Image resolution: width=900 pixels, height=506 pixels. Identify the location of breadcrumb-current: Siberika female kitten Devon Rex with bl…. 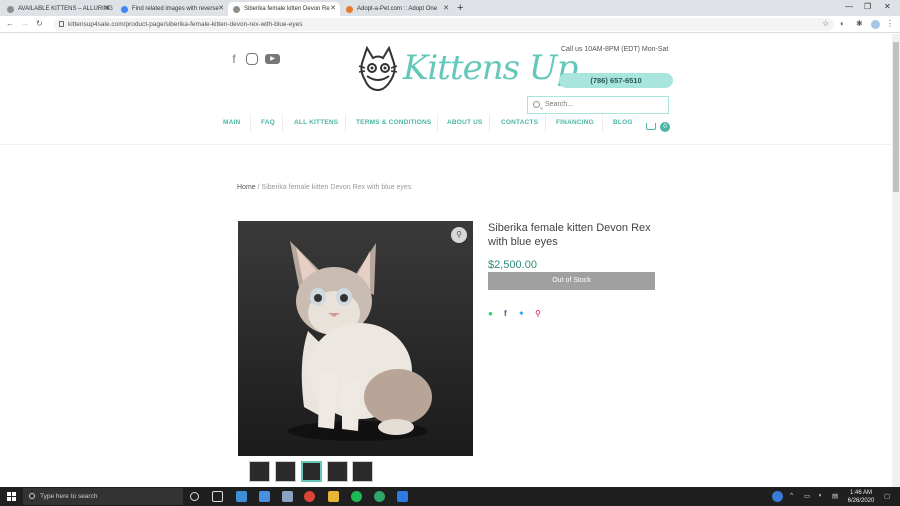
(336, 187).